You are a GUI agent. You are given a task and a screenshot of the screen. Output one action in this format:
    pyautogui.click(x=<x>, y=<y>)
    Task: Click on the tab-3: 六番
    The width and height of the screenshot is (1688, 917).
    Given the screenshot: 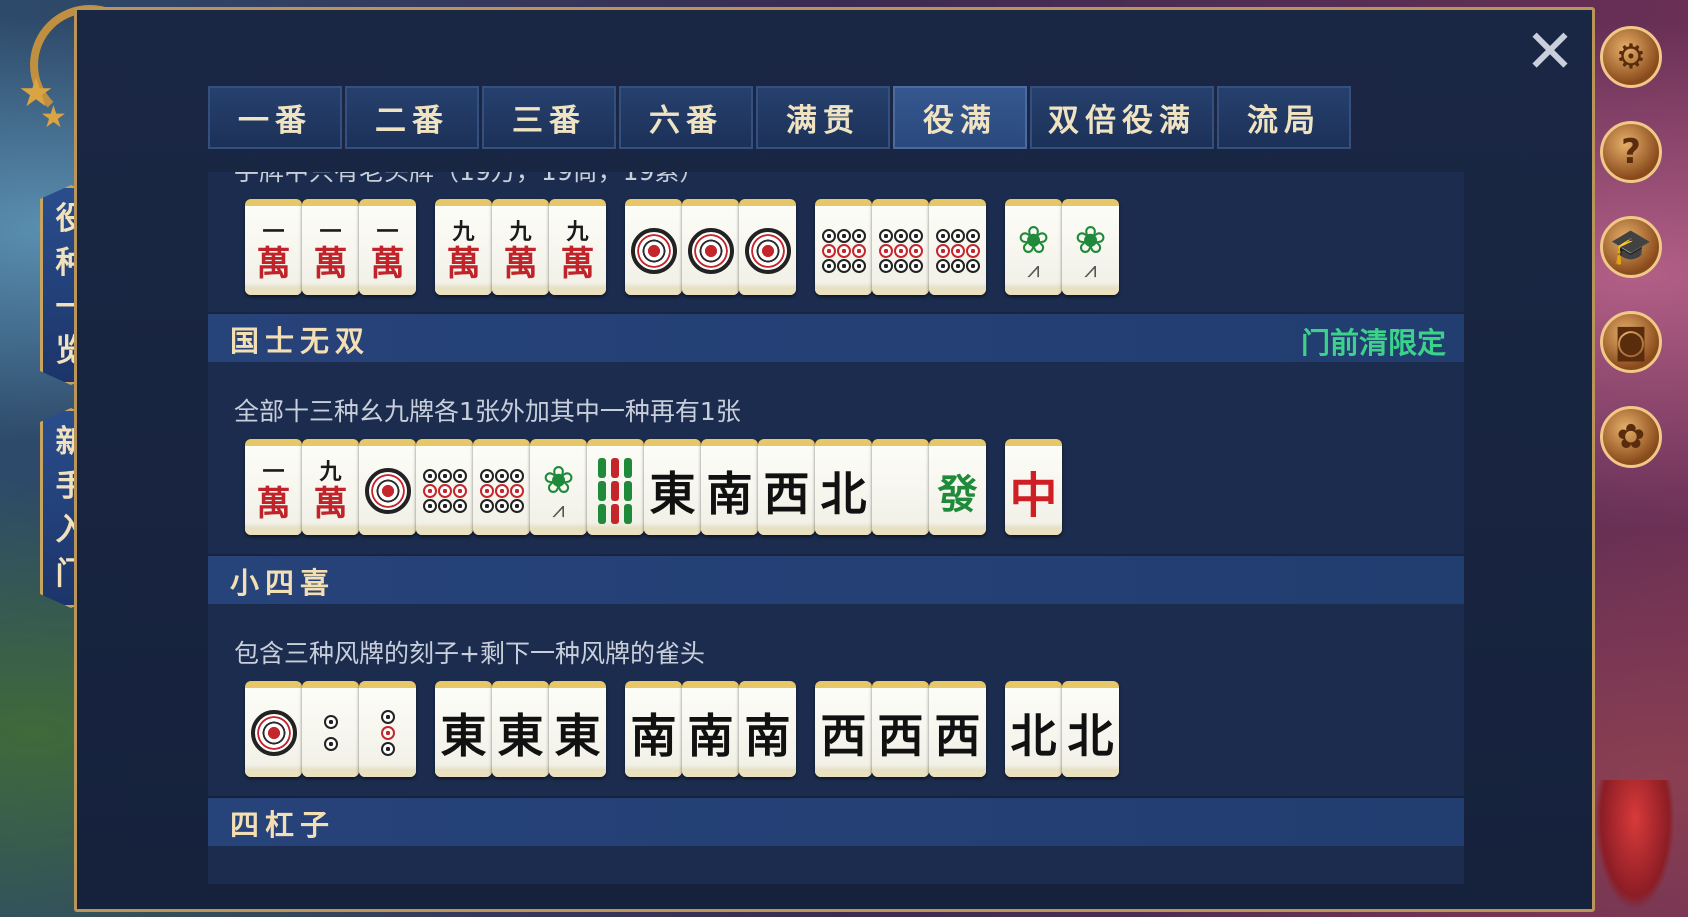 What is the action you would take?
    pyautogui.click(x=686, y=117)
    